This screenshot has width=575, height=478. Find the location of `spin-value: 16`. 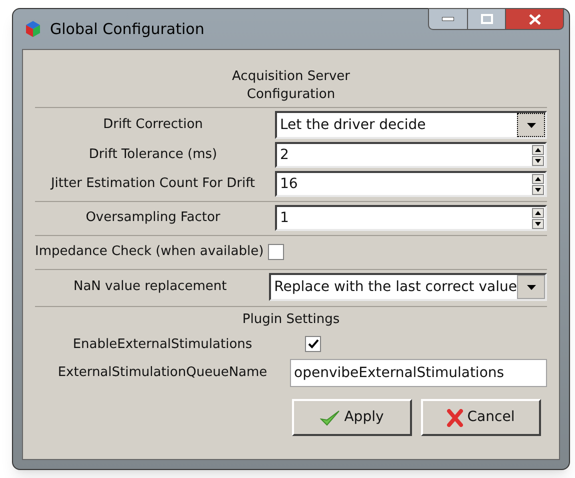

spin-value: 16 is located at coordinates (289, 184).